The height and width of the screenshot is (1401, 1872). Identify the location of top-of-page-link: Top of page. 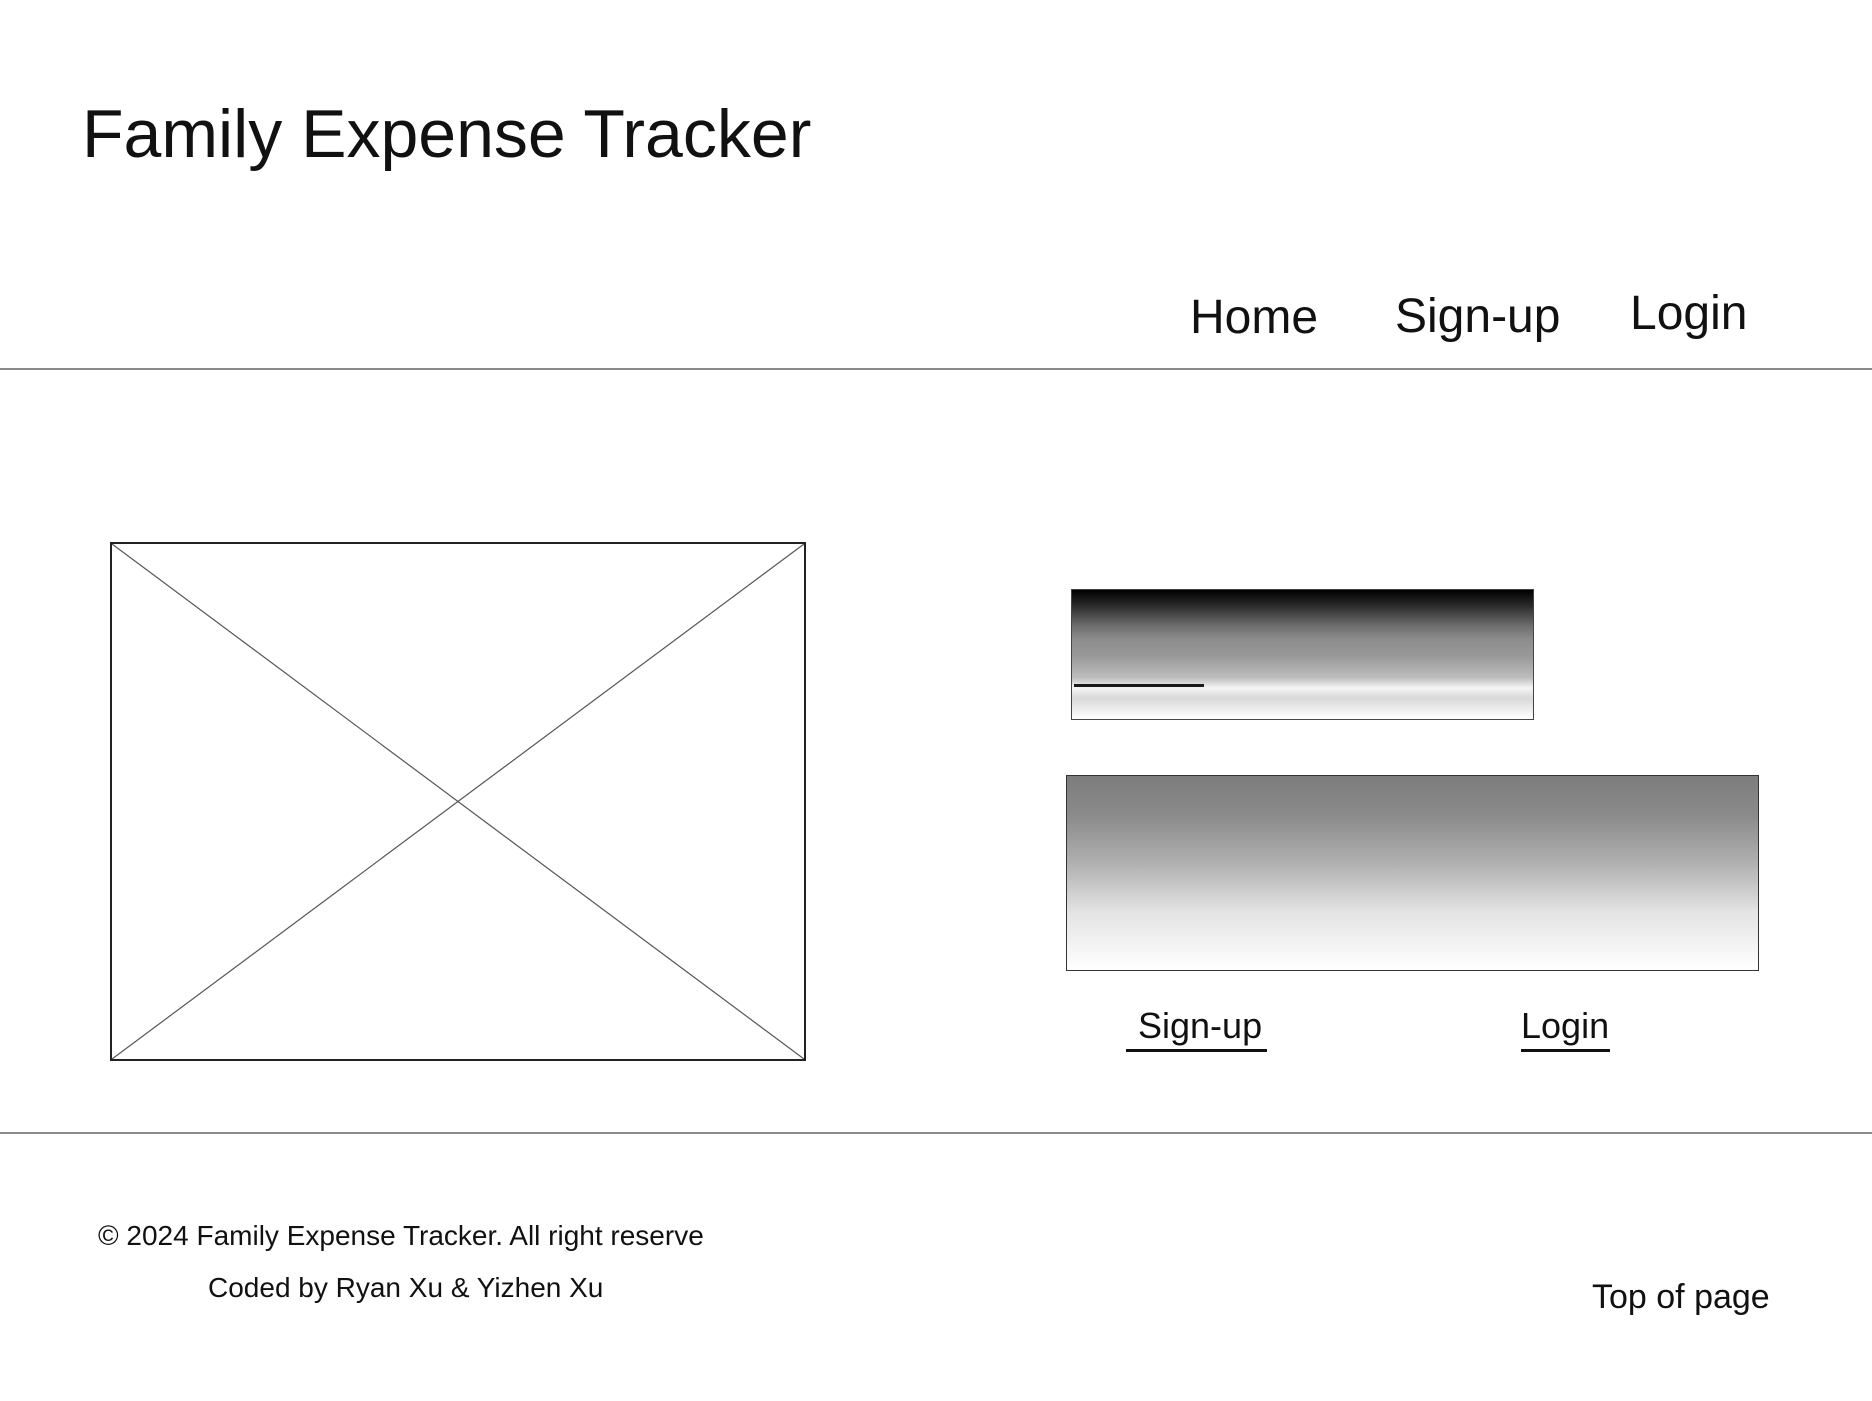
(1681, 1297).